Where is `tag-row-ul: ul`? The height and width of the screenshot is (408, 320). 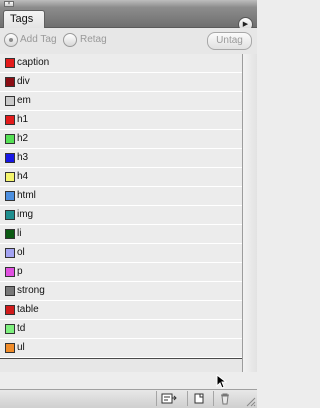 tag-row-ul: ul is located at coordinates (121, 348).